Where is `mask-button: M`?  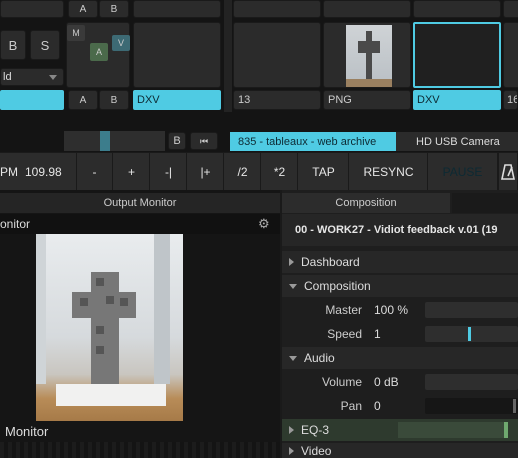
mask-button: M is located at coordinates (76, 33).